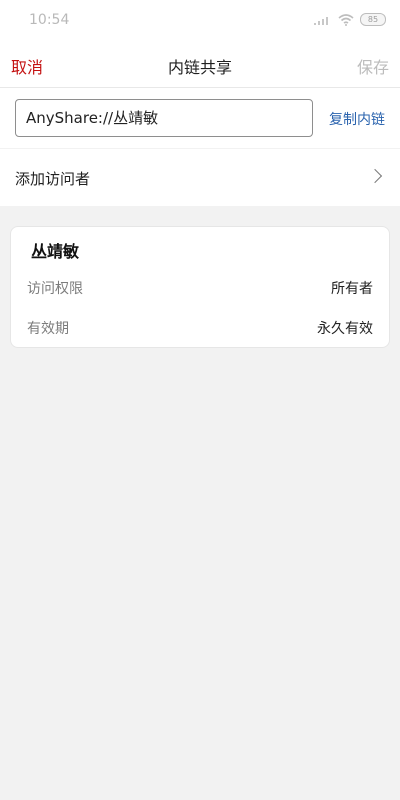 The width and height of the screenshot is (400, 800). Describe the element at coordinates (346, 19) in the screenshot. I see `wifi-icon` at that location.